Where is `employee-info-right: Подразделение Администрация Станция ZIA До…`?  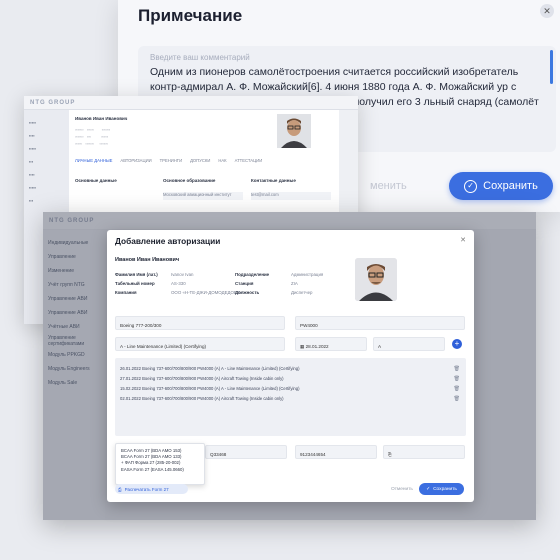
employee-info-right: Подразделение Администрация Станция ZIA До… is located at coordinates (279, 283).